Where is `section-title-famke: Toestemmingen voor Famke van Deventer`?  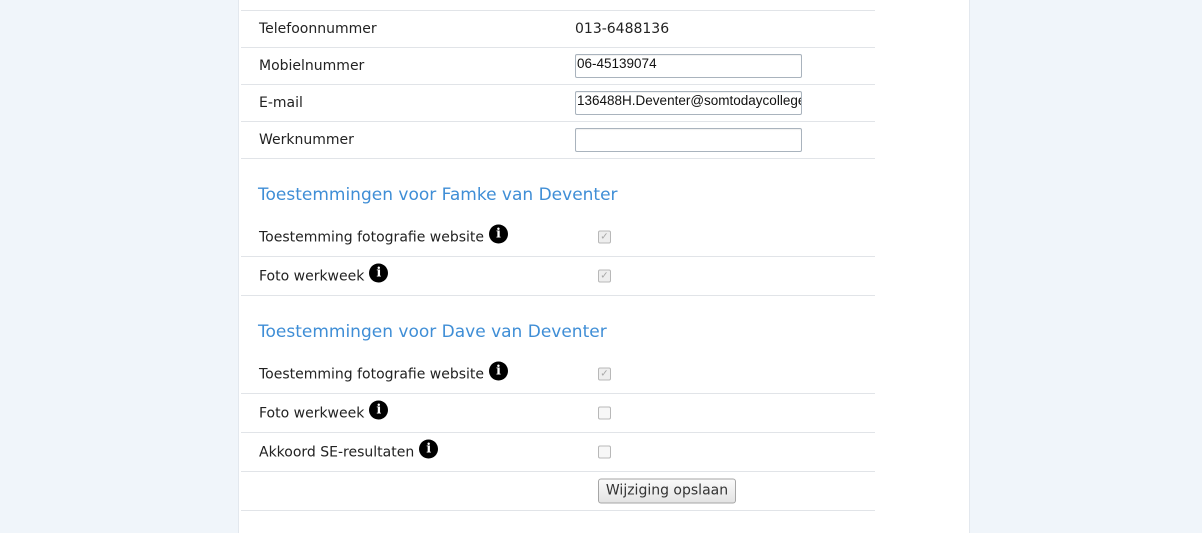 section-title-famke: Toestemmingen voor Famke van Deventer is located at coordinates (558, 188).